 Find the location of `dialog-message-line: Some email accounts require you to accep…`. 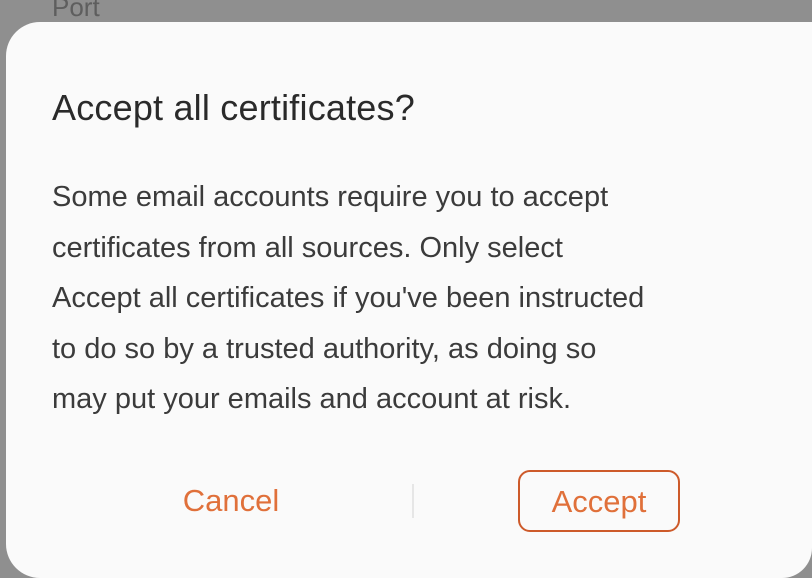

dialog-message-line: Some email accounts require you to accep… is located at coordinates (330, 197).